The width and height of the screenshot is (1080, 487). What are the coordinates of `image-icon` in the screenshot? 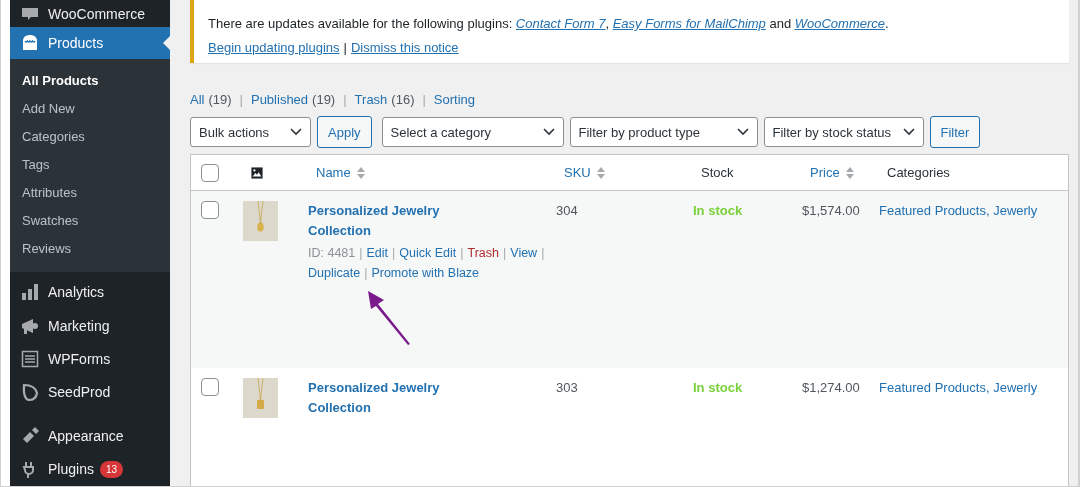 It's located at (257, 172).